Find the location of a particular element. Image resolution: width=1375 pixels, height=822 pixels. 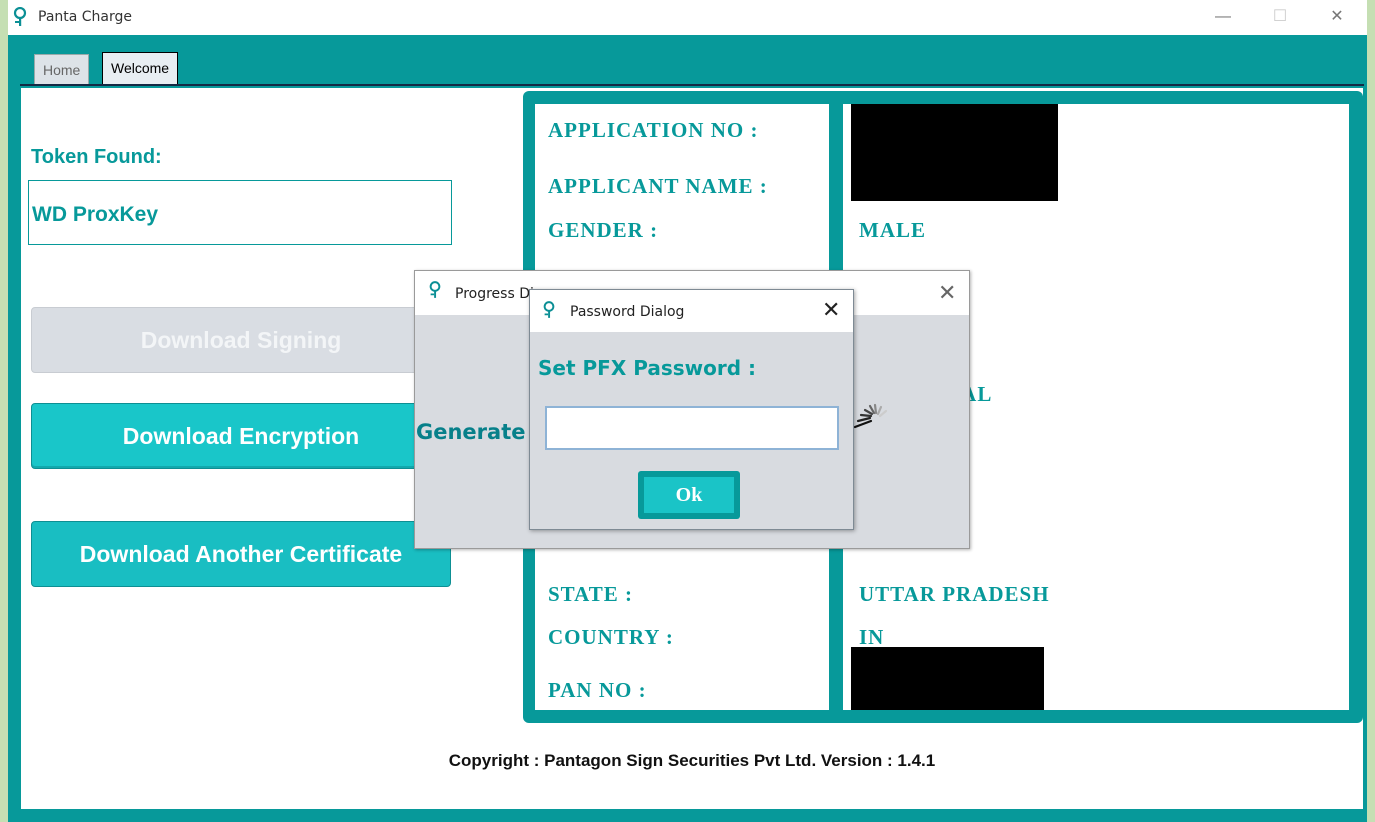

download-another-certificate-button: Download Another Certificate is located at coordinates (241, 554).